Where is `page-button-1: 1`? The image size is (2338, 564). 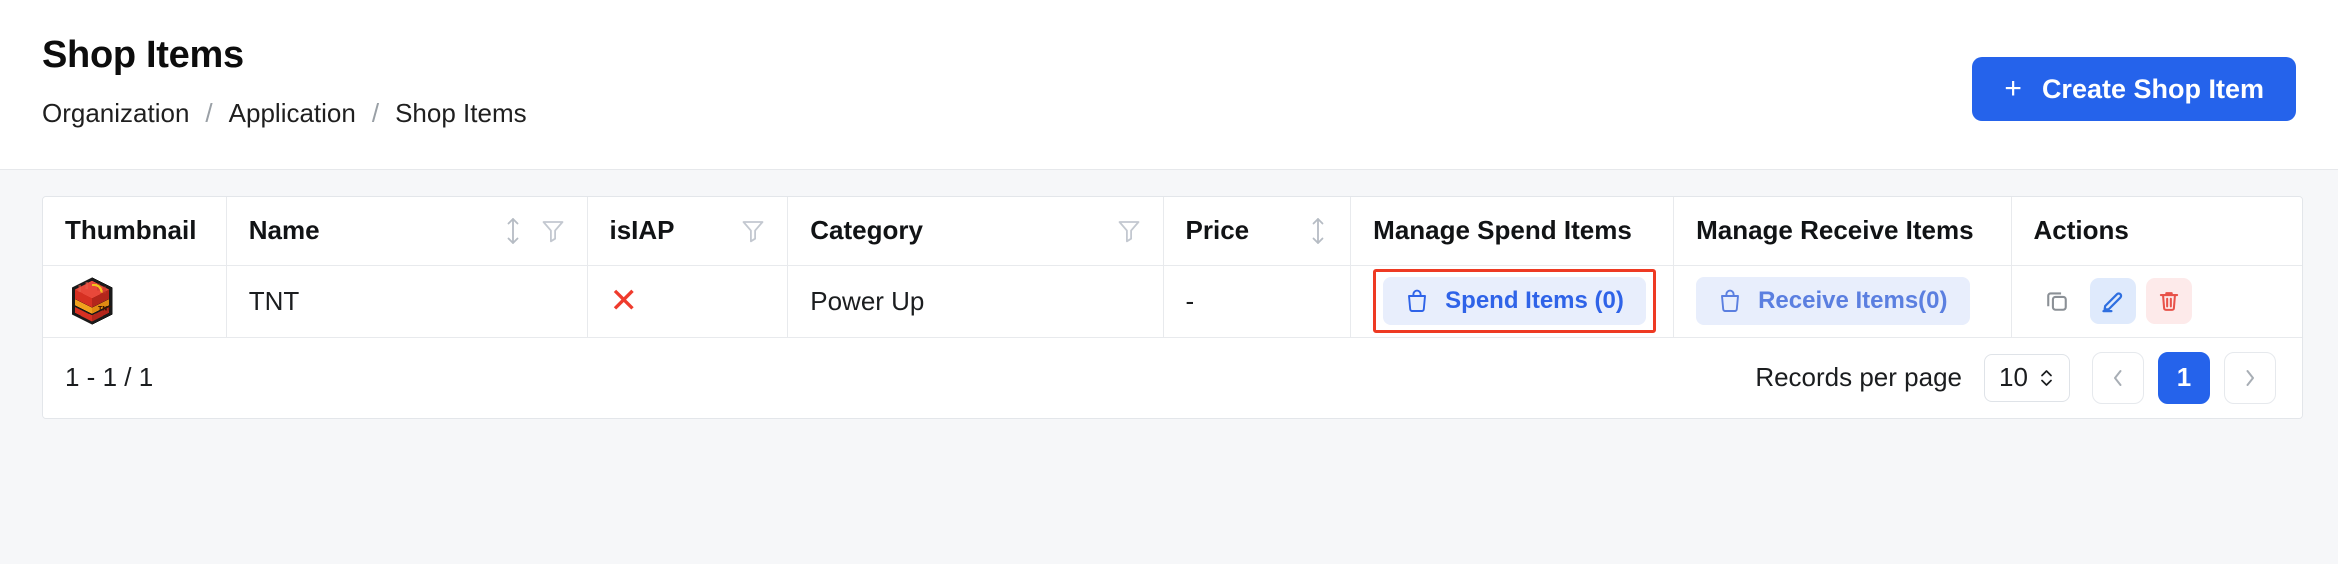
page-button-1: 1 is located at coordinates (2184, 377).